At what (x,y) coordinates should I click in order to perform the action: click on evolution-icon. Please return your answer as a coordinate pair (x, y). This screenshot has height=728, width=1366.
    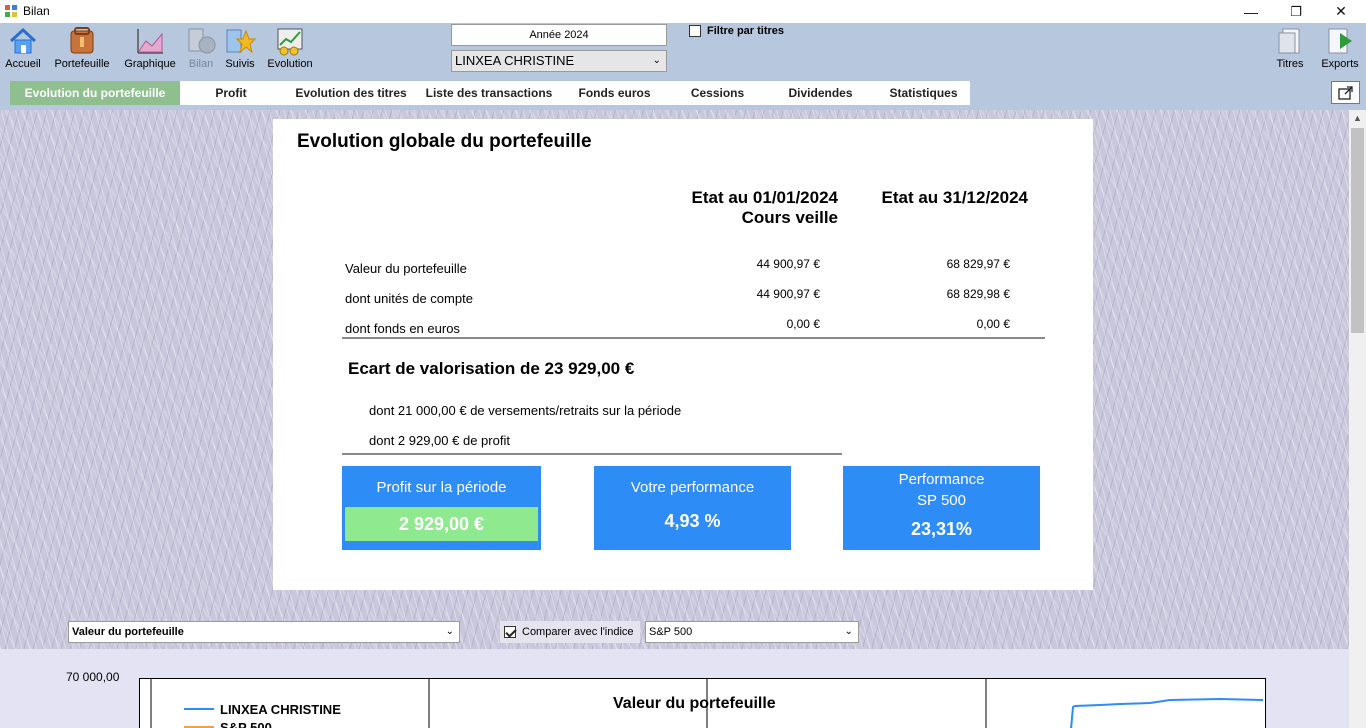
    Looking at the image, I should click on (290, 42).